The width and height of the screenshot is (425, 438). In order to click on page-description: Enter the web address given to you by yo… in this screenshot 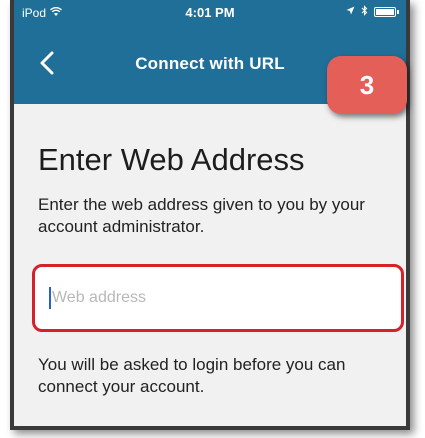, I will do `click(201, 215)`.